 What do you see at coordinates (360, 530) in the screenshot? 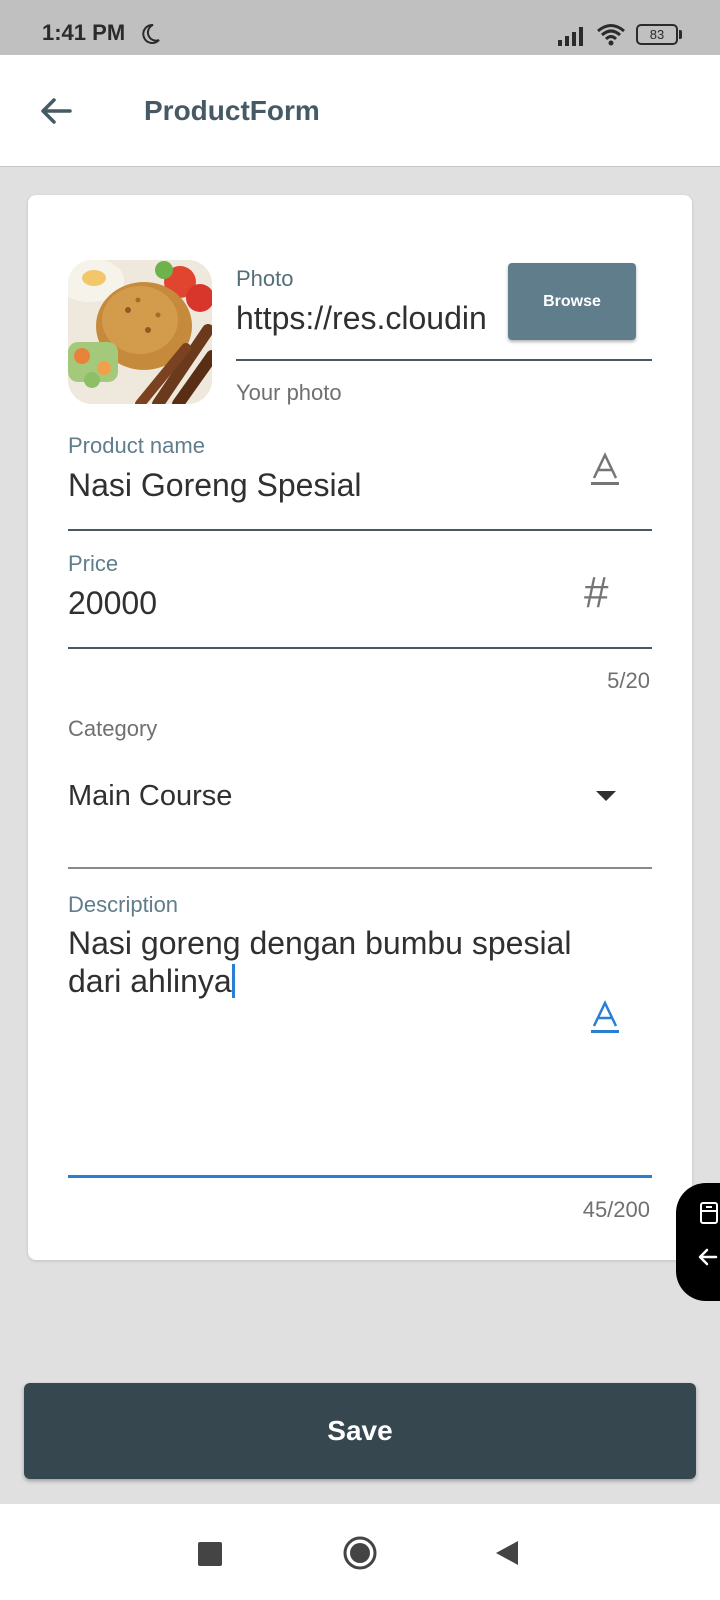
I see `product-name-underline` at bounding box center [360, 530].